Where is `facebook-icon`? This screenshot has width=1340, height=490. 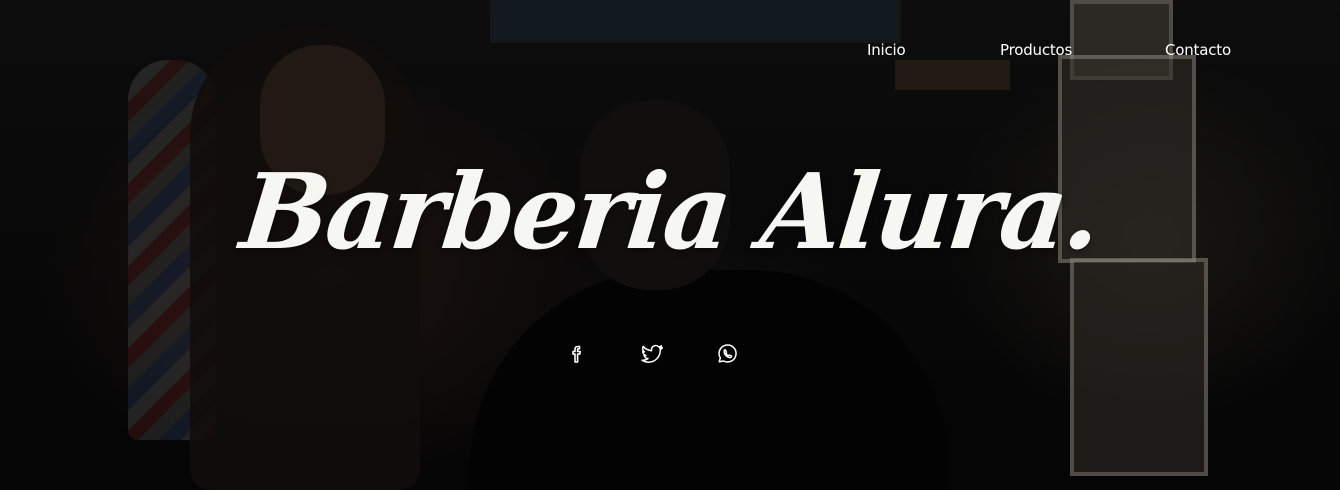 facebook-icon is located at coordinates (576, 354).